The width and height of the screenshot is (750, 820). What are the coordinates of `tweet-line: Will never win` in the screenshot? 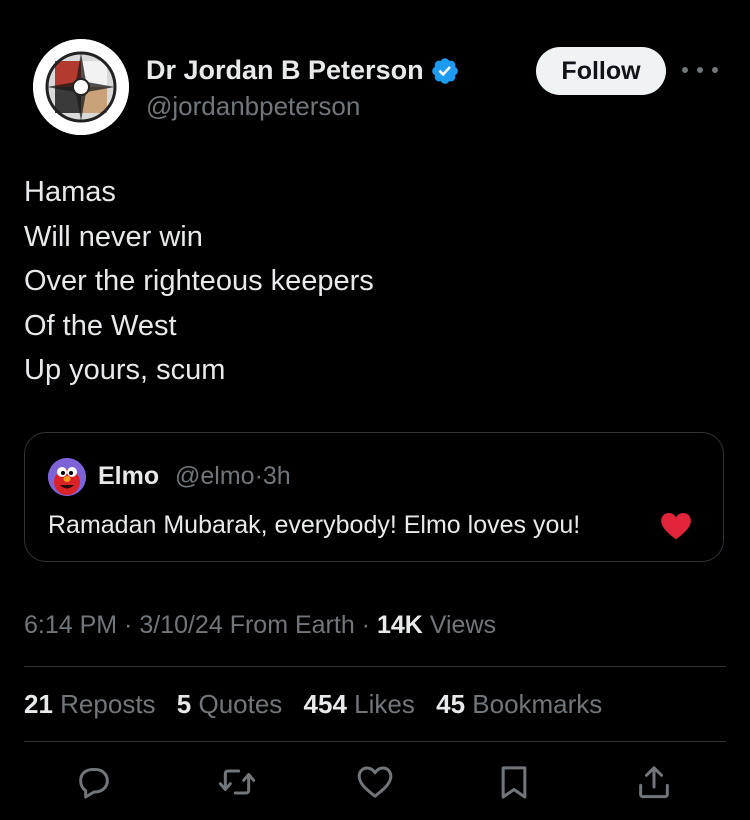 It's located at (113, 236).